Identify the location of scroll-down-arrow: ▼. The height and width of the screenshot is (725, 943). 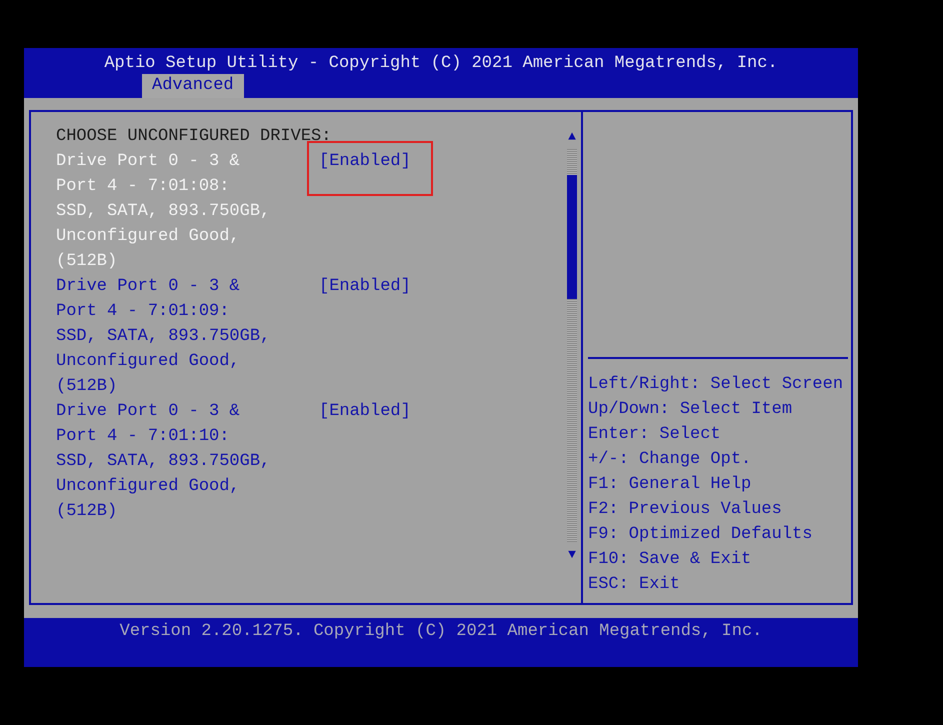
(572, 554).